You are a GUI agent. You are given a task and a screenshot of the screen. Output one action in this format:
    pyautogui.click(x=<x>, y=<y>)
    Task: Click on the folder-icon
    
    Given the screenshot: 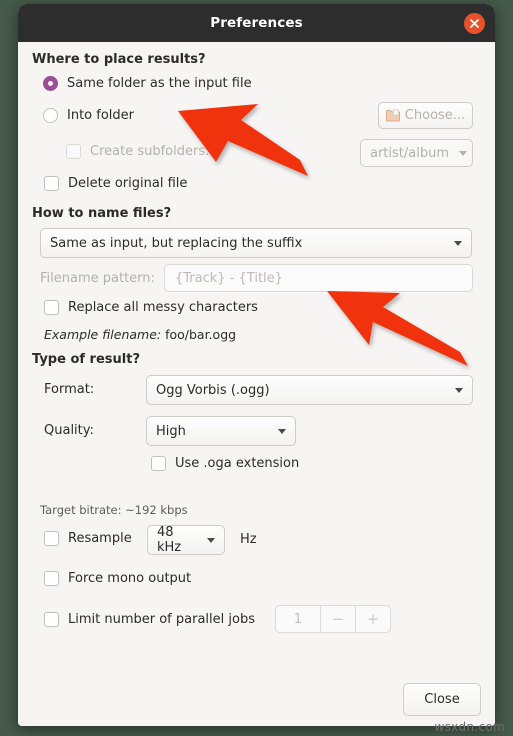 What is the action you would take?
    pyautogui.click(x=392, y=115)
    